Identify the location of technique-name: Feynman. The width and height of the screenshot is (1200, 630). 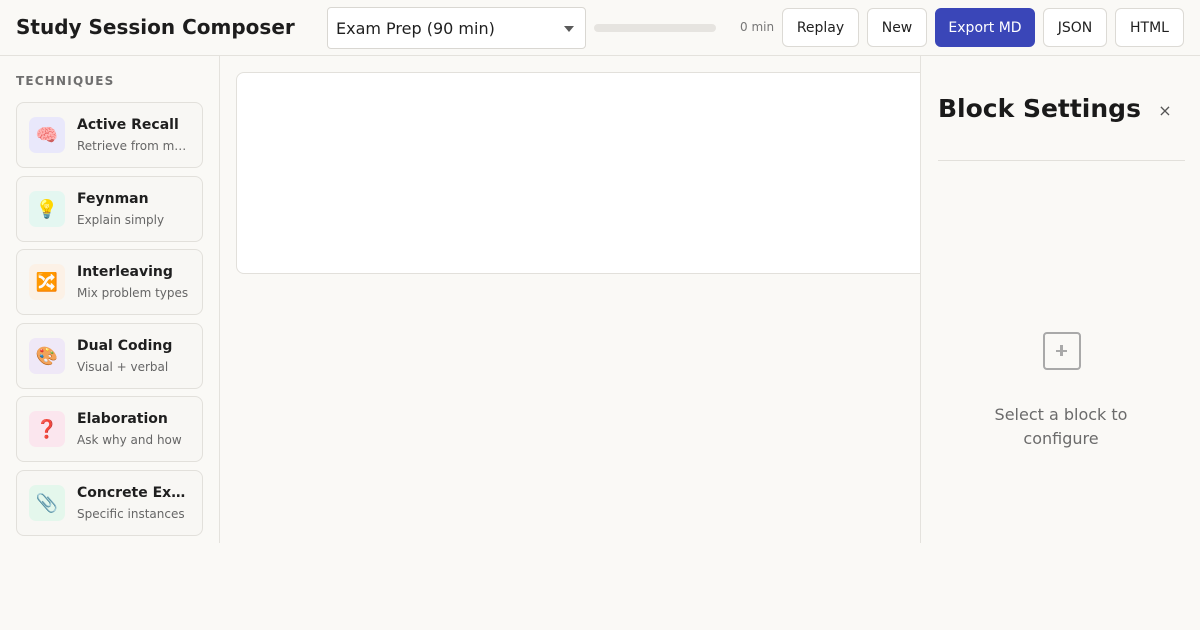
(113, 199).